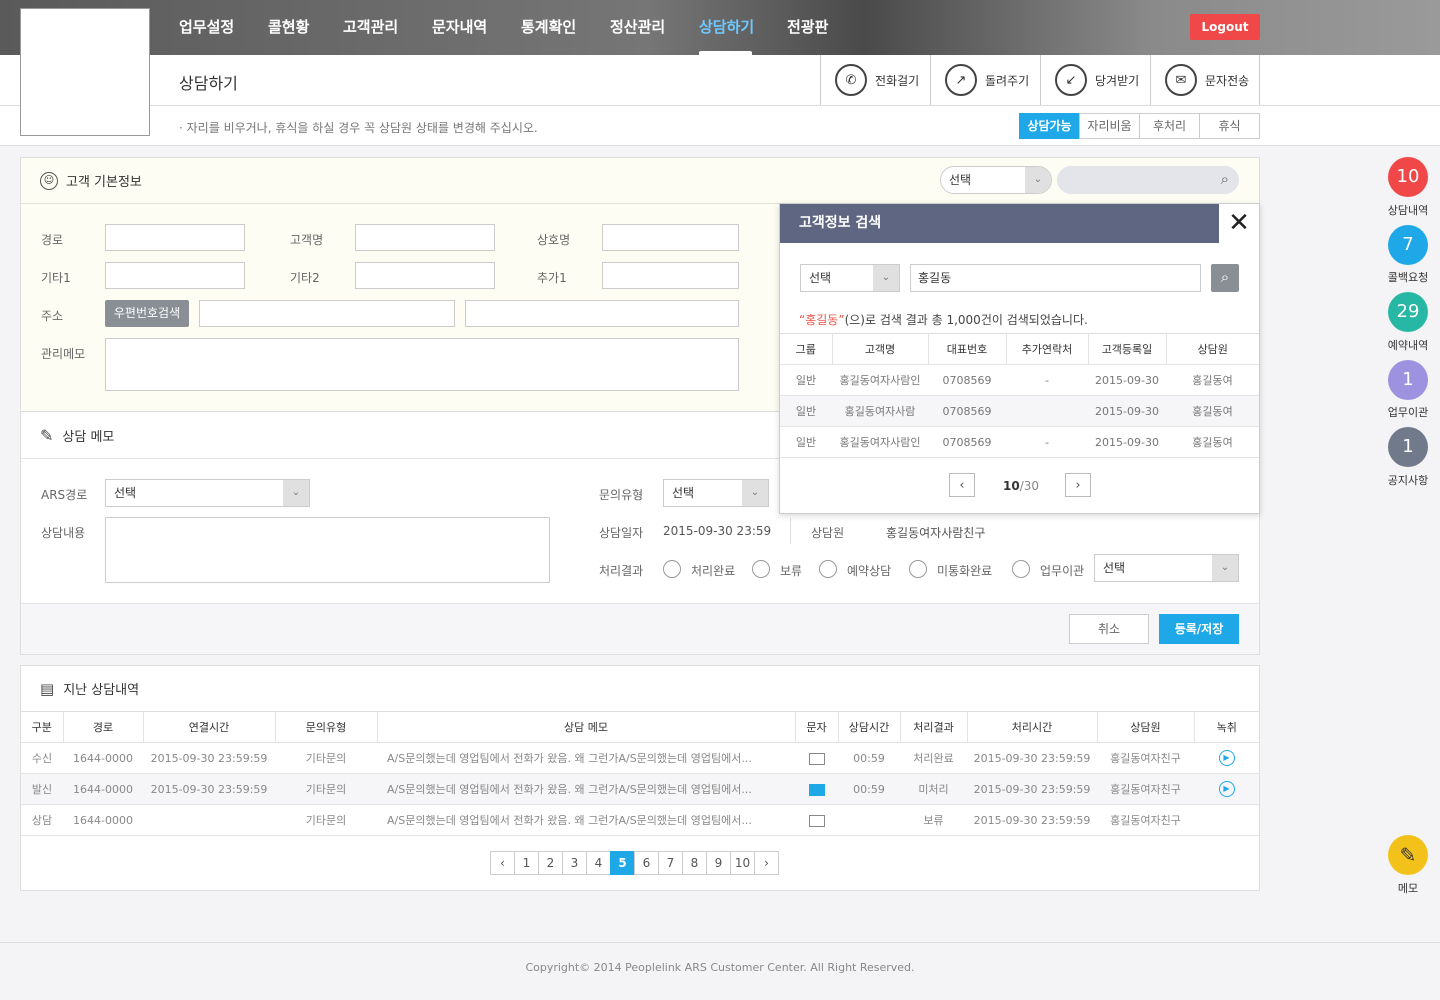 This screenshot has width=1440, height=1000. What do you see at coordinates (526, 863) in the screenshot?
I see `page-button: 1` at bounding box center [526, 863].